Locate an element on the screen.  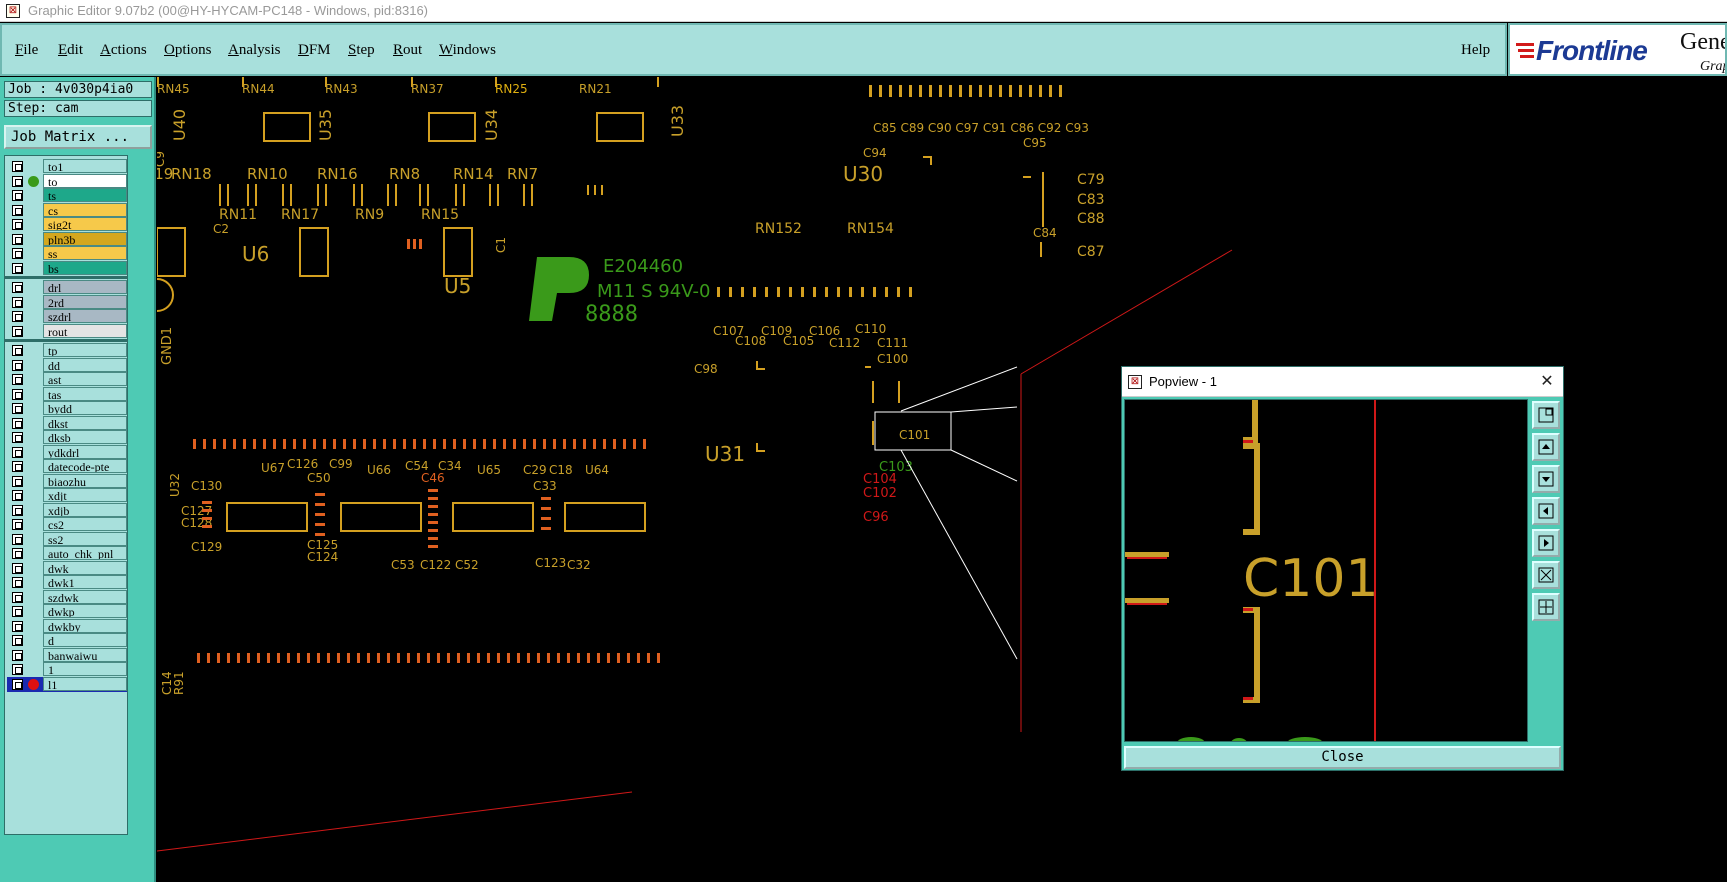
menu-edit: Edit is located at coordinates (70, 50).